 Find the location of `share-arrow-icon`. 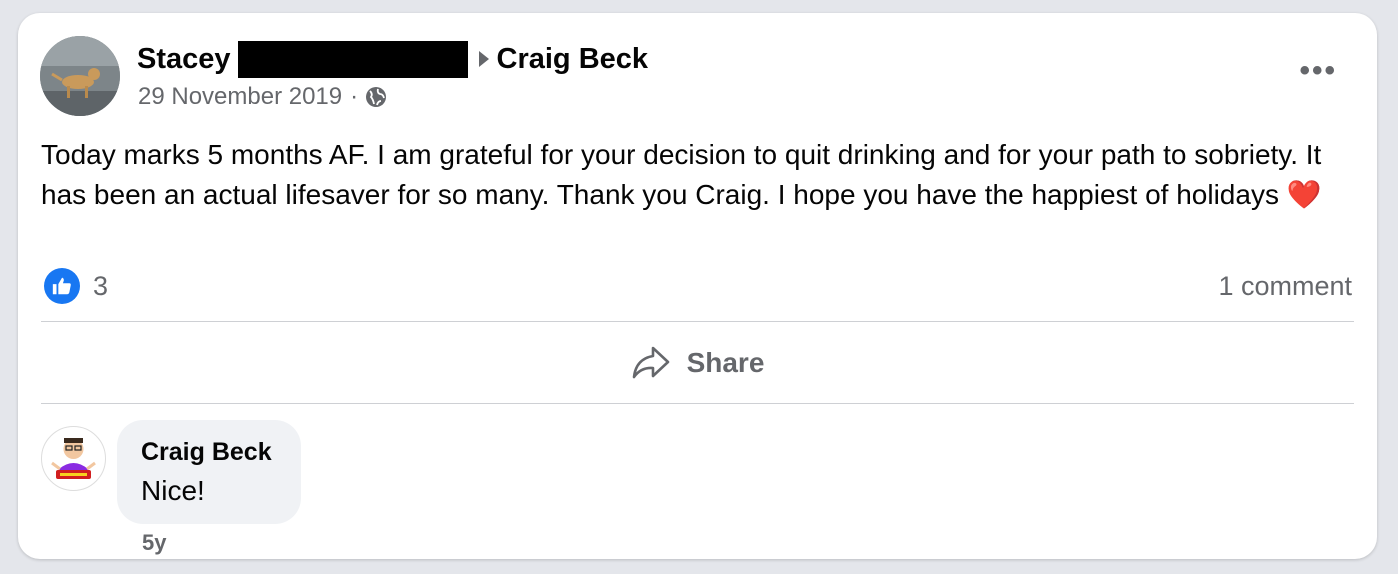

share-arrow-icon is located at coordinates (650, 362).